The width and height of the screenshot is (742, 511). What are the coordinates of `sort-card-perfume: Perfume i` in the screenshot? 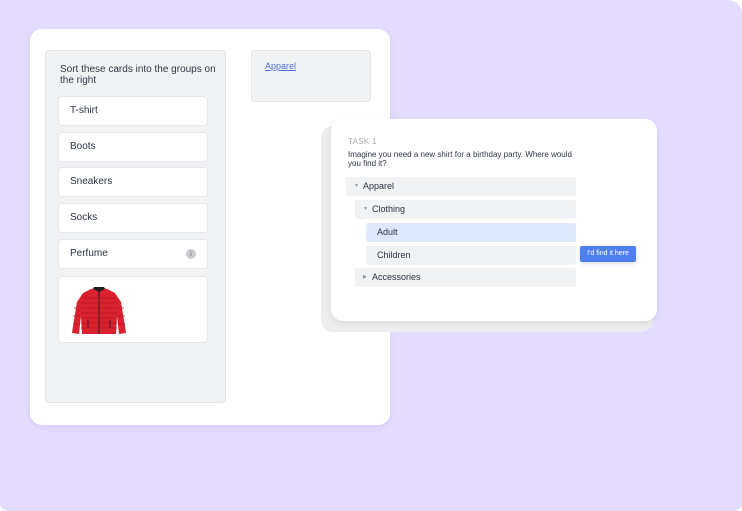 It's located at (133, 254).